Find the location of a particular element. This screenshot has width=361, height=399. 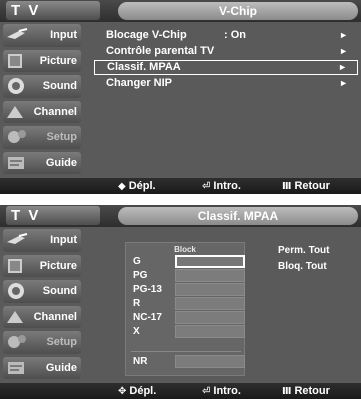

rating-row-nr: NR is located at coordinates (188, 361).